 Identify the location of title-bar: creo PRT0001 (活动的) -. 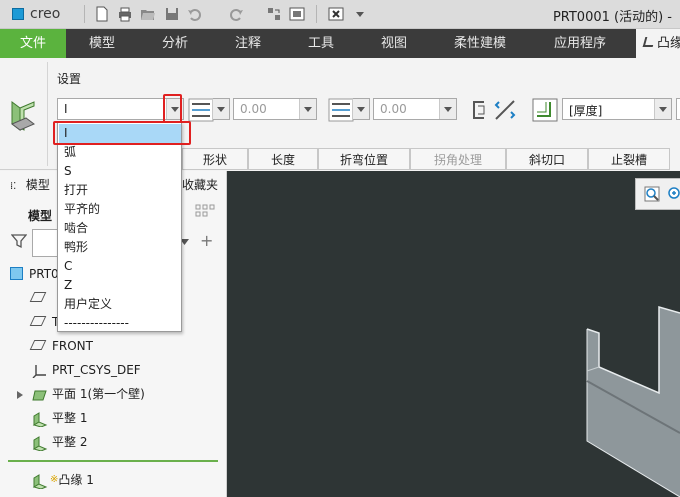
(340, 14).